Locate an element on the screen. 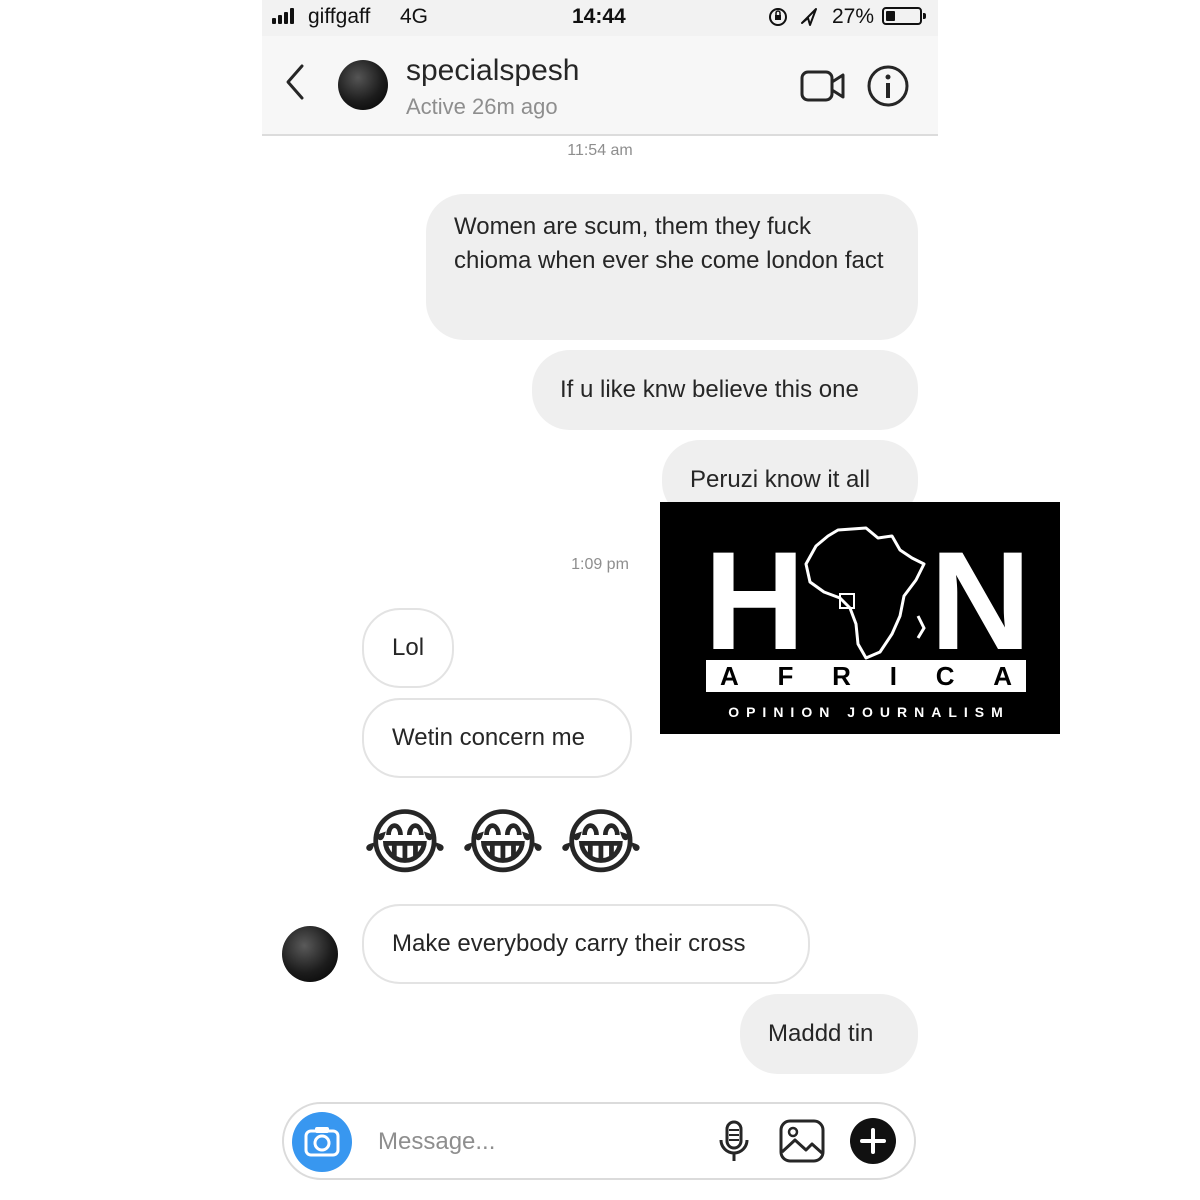 Image resolution: width=1200 pixels, height=1200 pixels. video-camera-icon is located at coordinates (822, 86).